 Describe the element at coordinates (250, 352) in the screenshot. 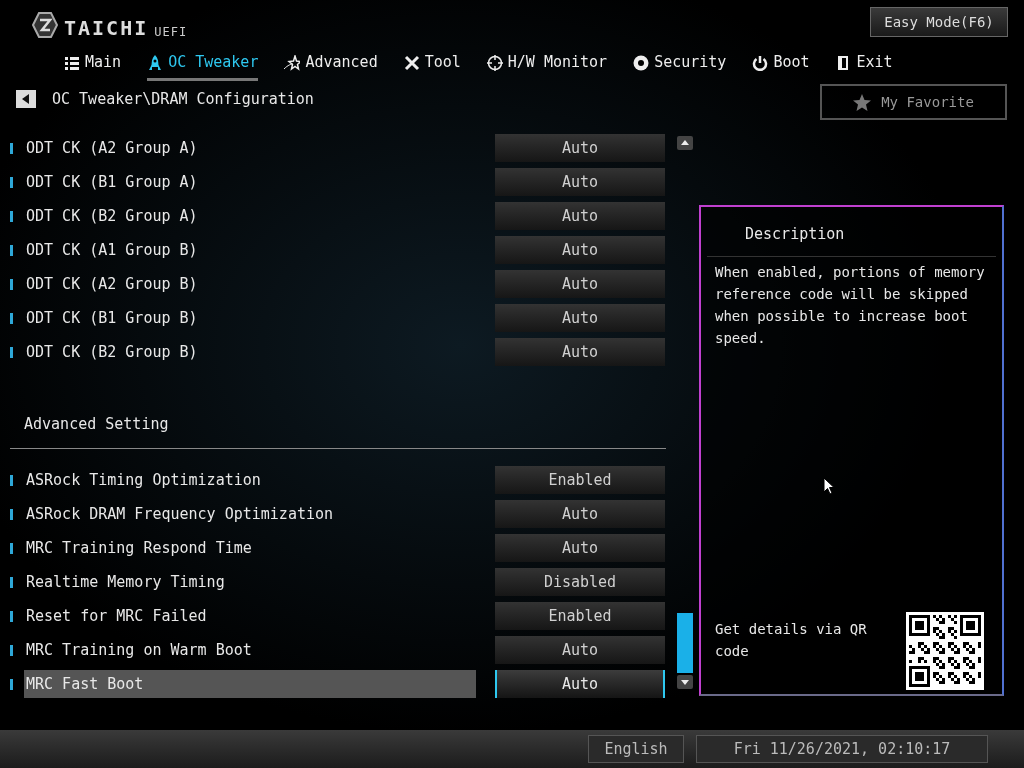

I see `setting-label: ODT CK (B2 Group B)` at that location.